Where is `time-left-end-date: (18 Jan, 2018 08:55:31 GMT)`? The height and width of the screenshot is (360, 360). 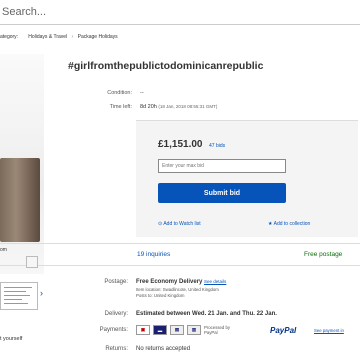 time-left-end-date: (18 Jan, 2018 08:55:31 GMT) is located at coordinates (188, 106).